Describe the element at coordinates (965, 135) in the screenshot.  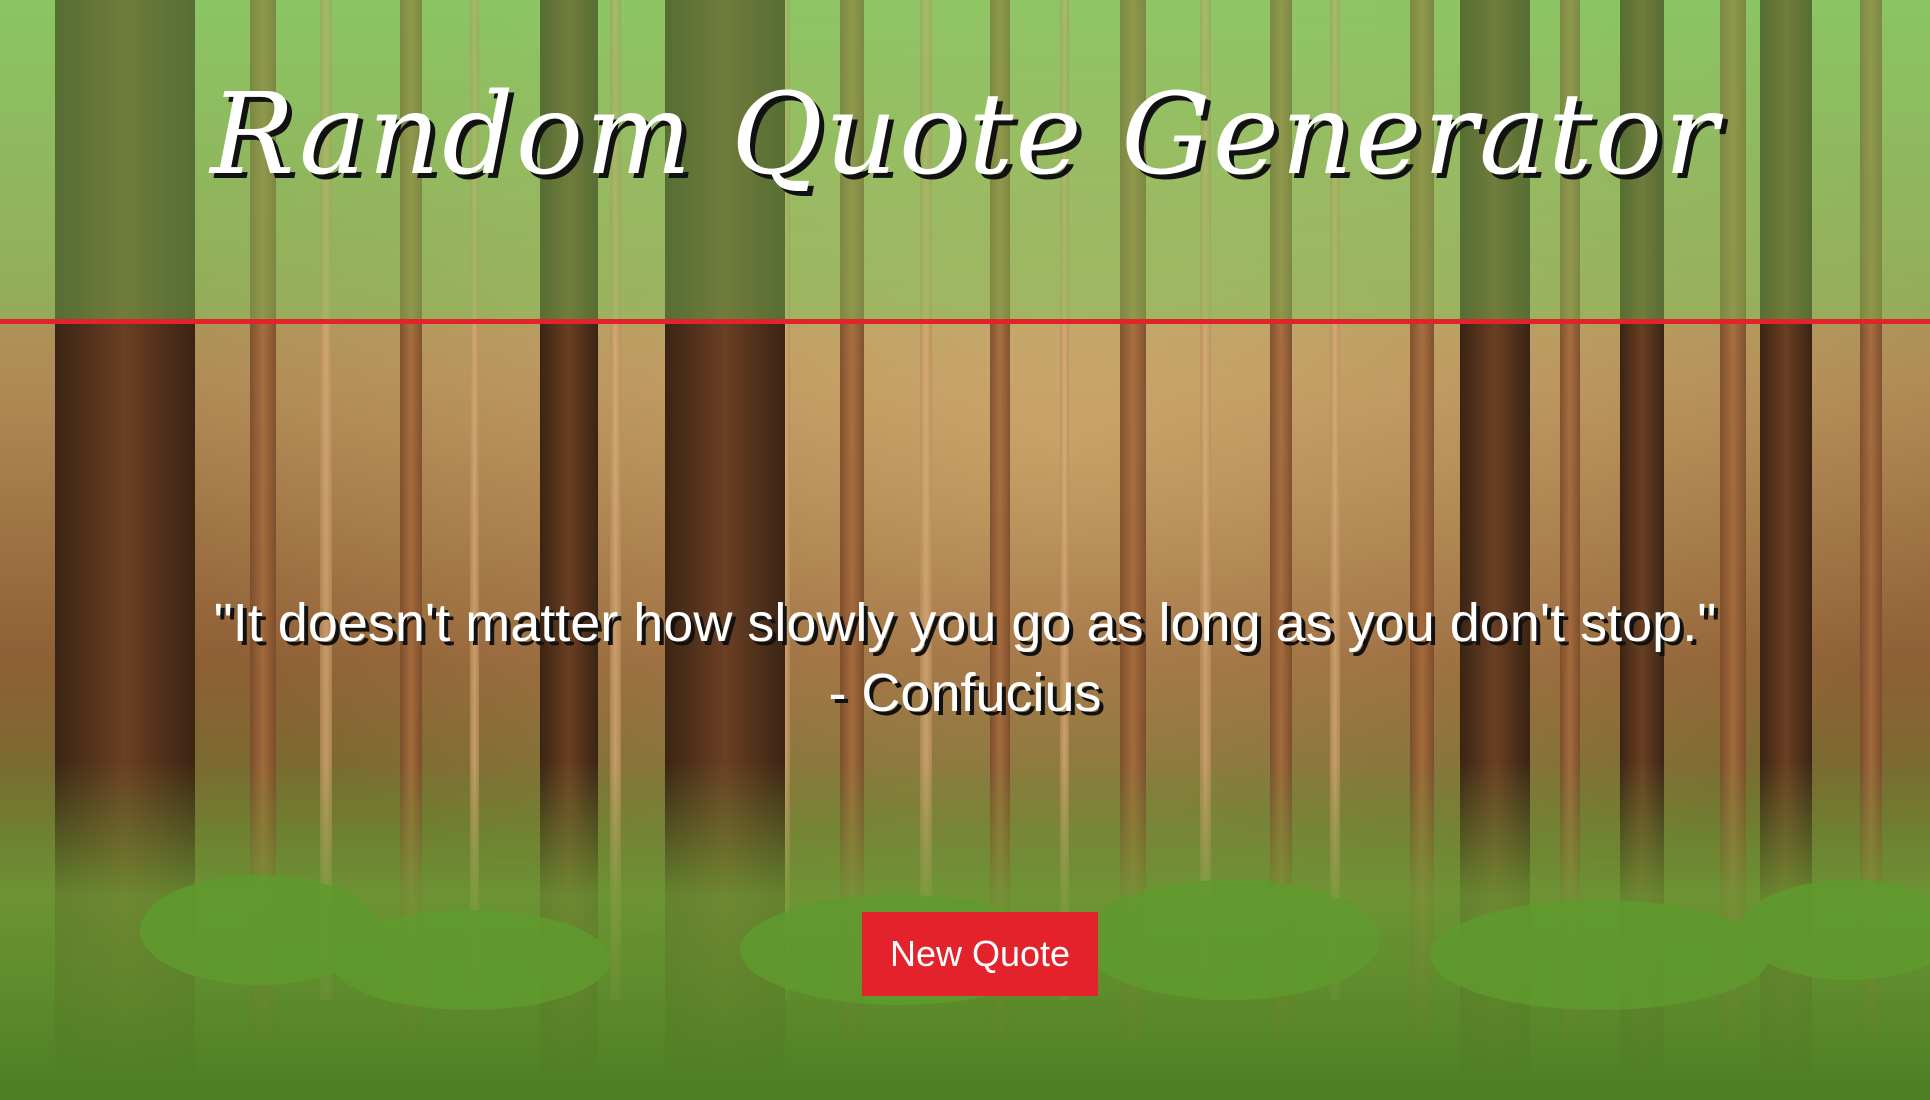
I see `page-title: Random Quote Generator` at that location.